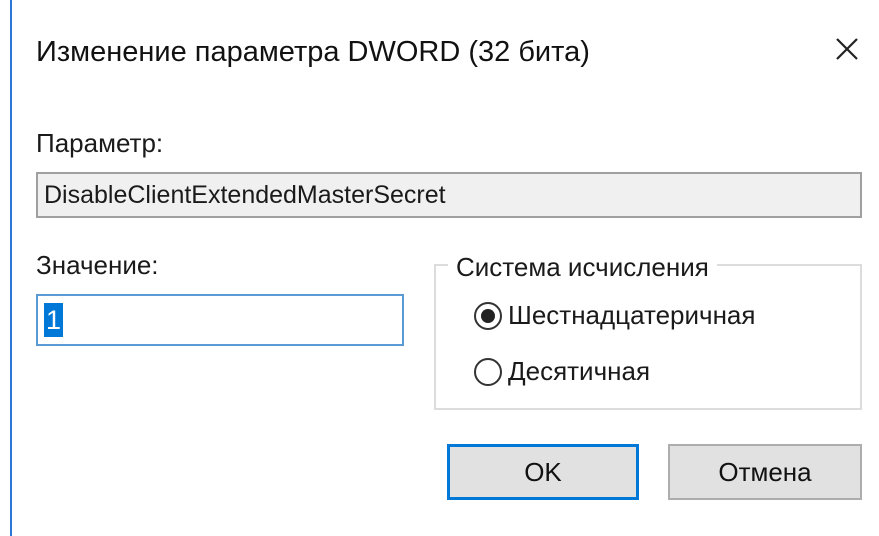 This screenshot has height=536, width=879. I want to click on parameter-name-field: DisableClientExtendedMasterSecret, so click(449, 195).